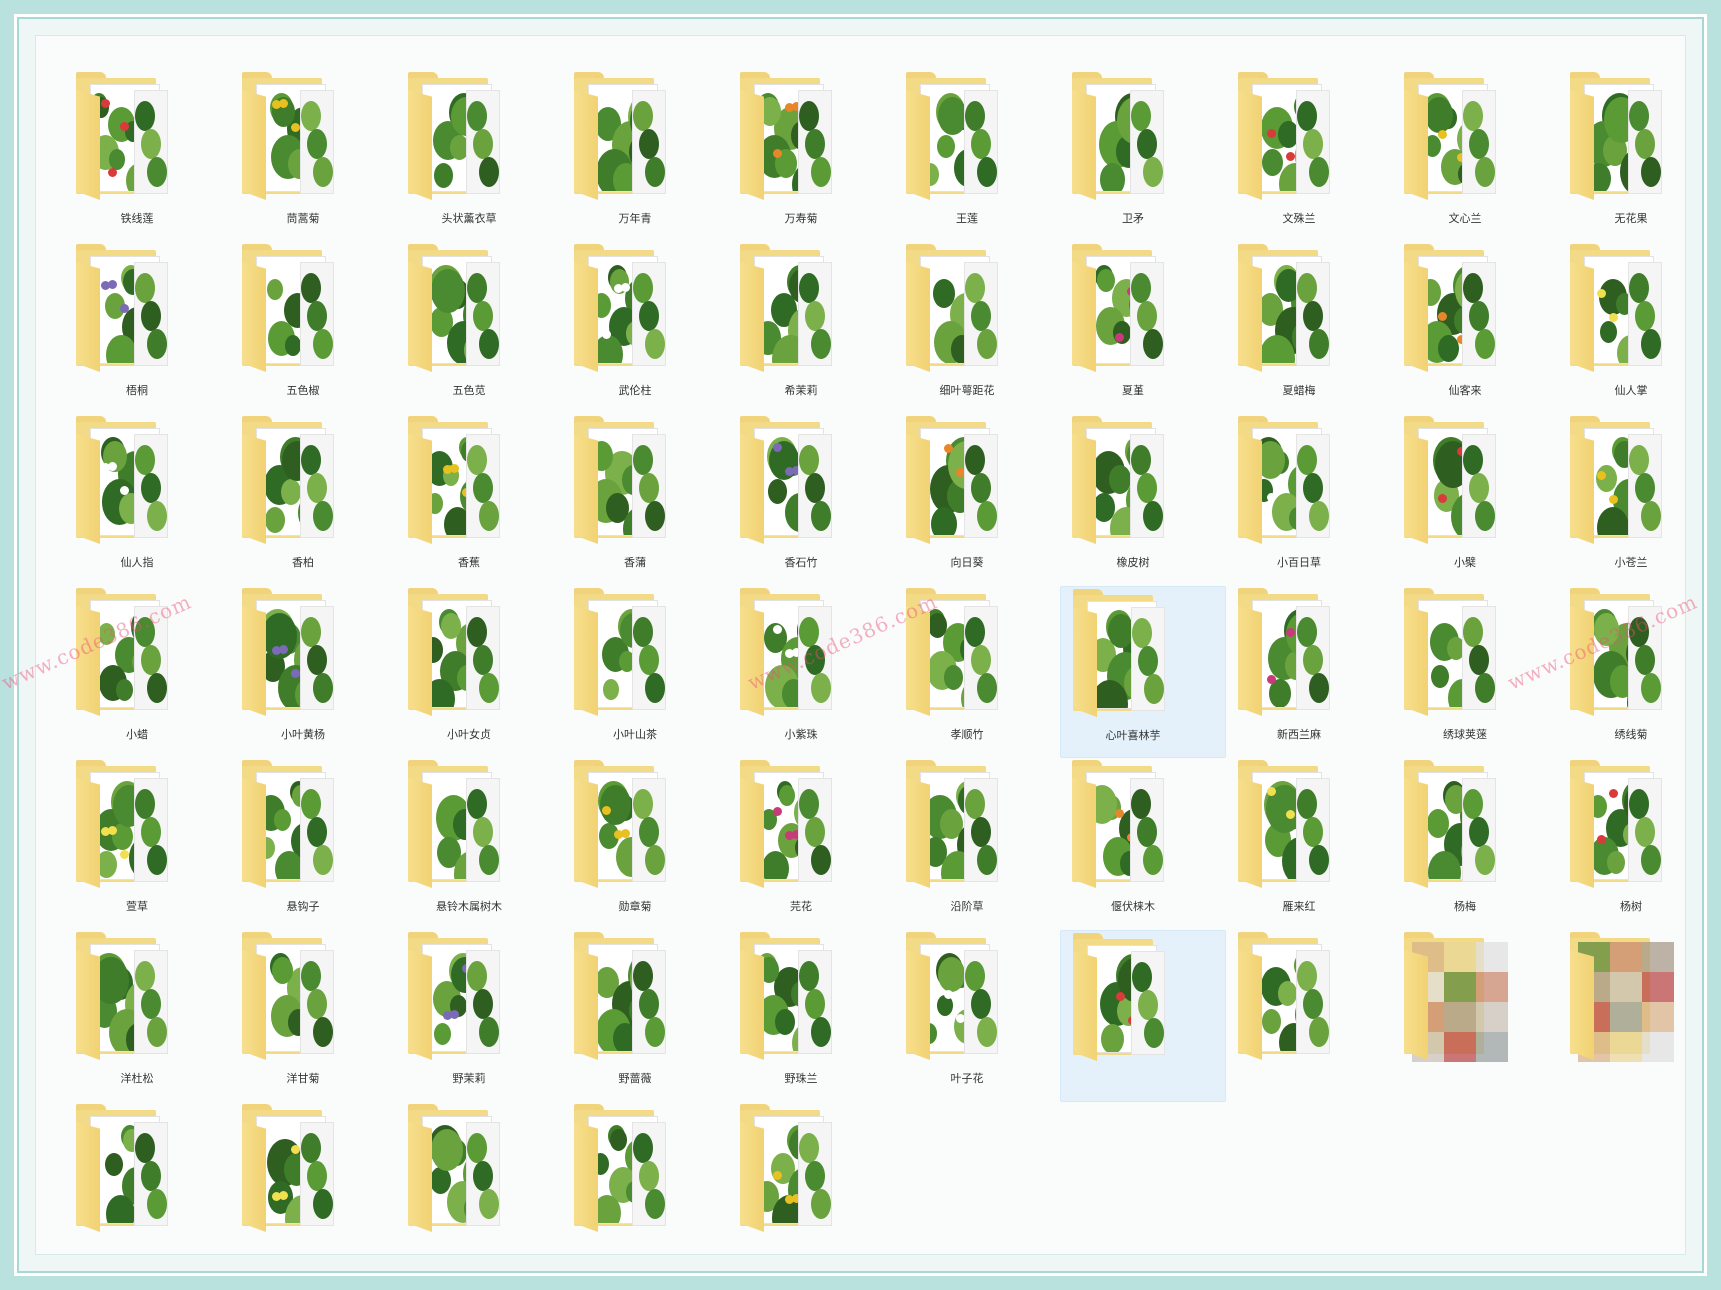 The height and width of the screenshot is (1290, 1721). Describe the element at coordinates (147, 156) in the screenshot. I see `folder-item: 铁线莲` at that location.